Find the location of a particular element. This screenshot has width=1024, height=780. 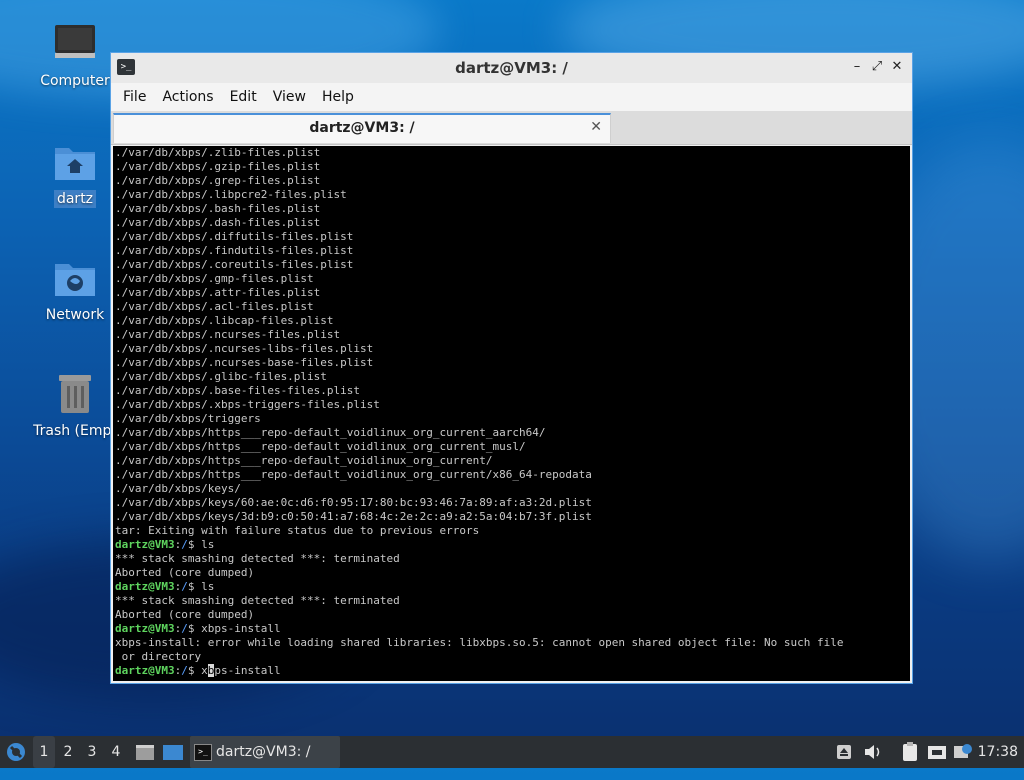

clipboard-icon is located at coordinates (910, 751).